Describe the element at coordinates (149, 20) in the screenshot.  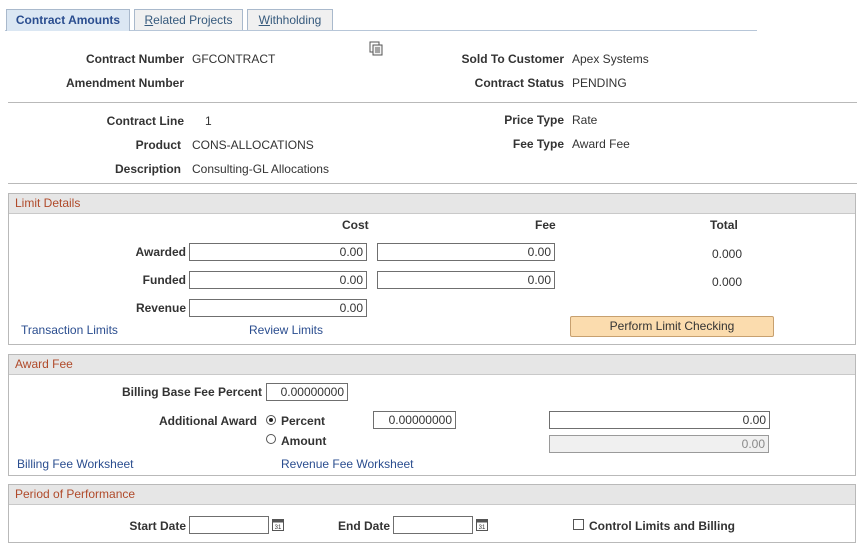
I see `tab-related-projects-accesskey: R` at that location.